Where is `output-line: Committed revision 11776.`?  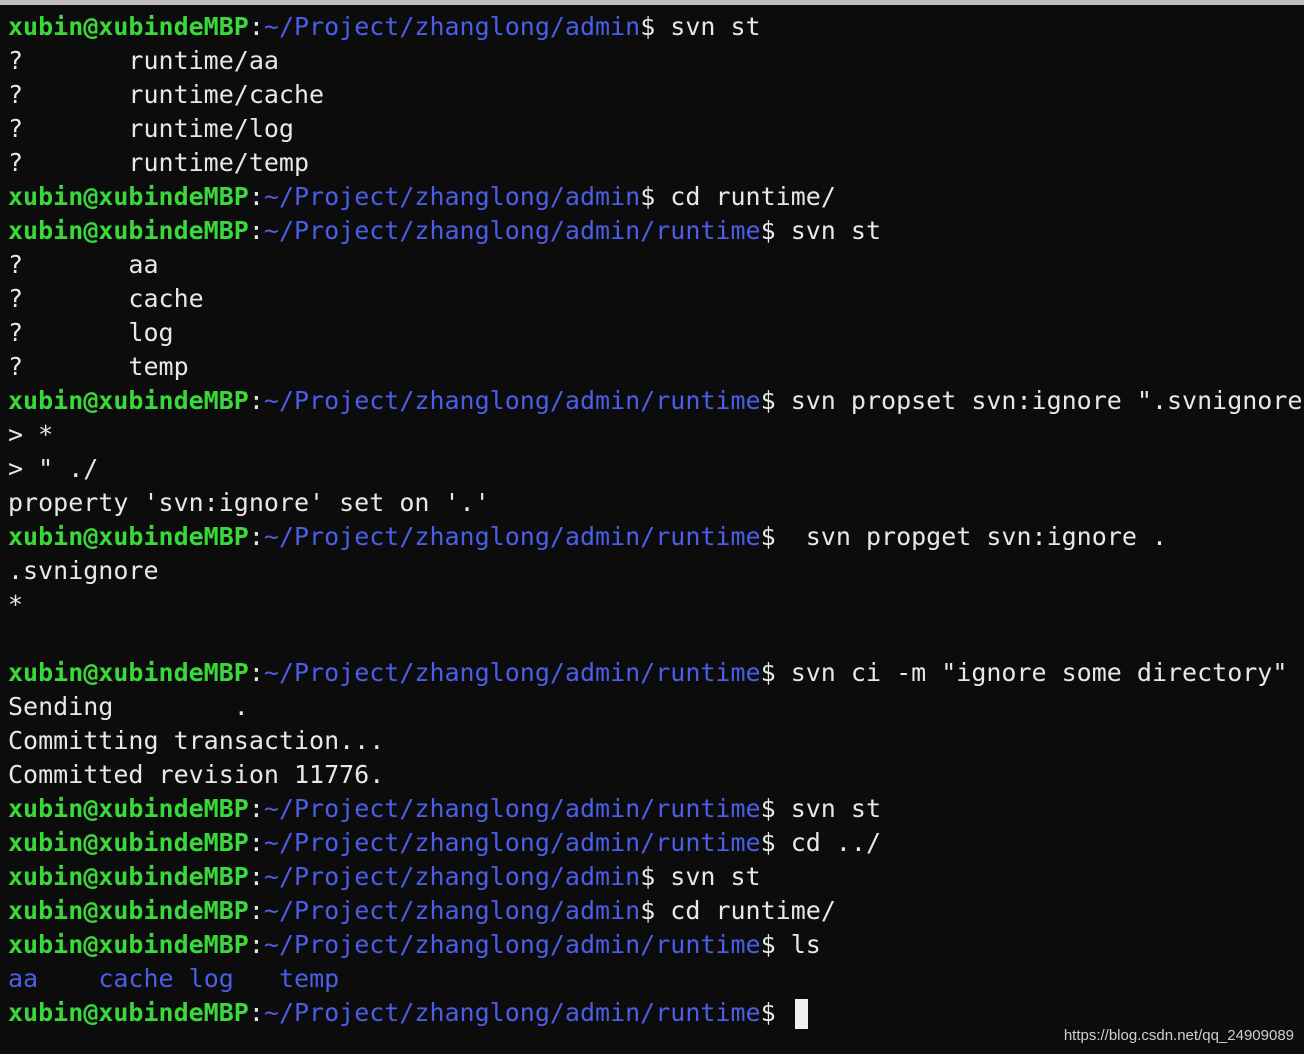 output-line: Committed revision 11776. is located at coordinates (196, 774).